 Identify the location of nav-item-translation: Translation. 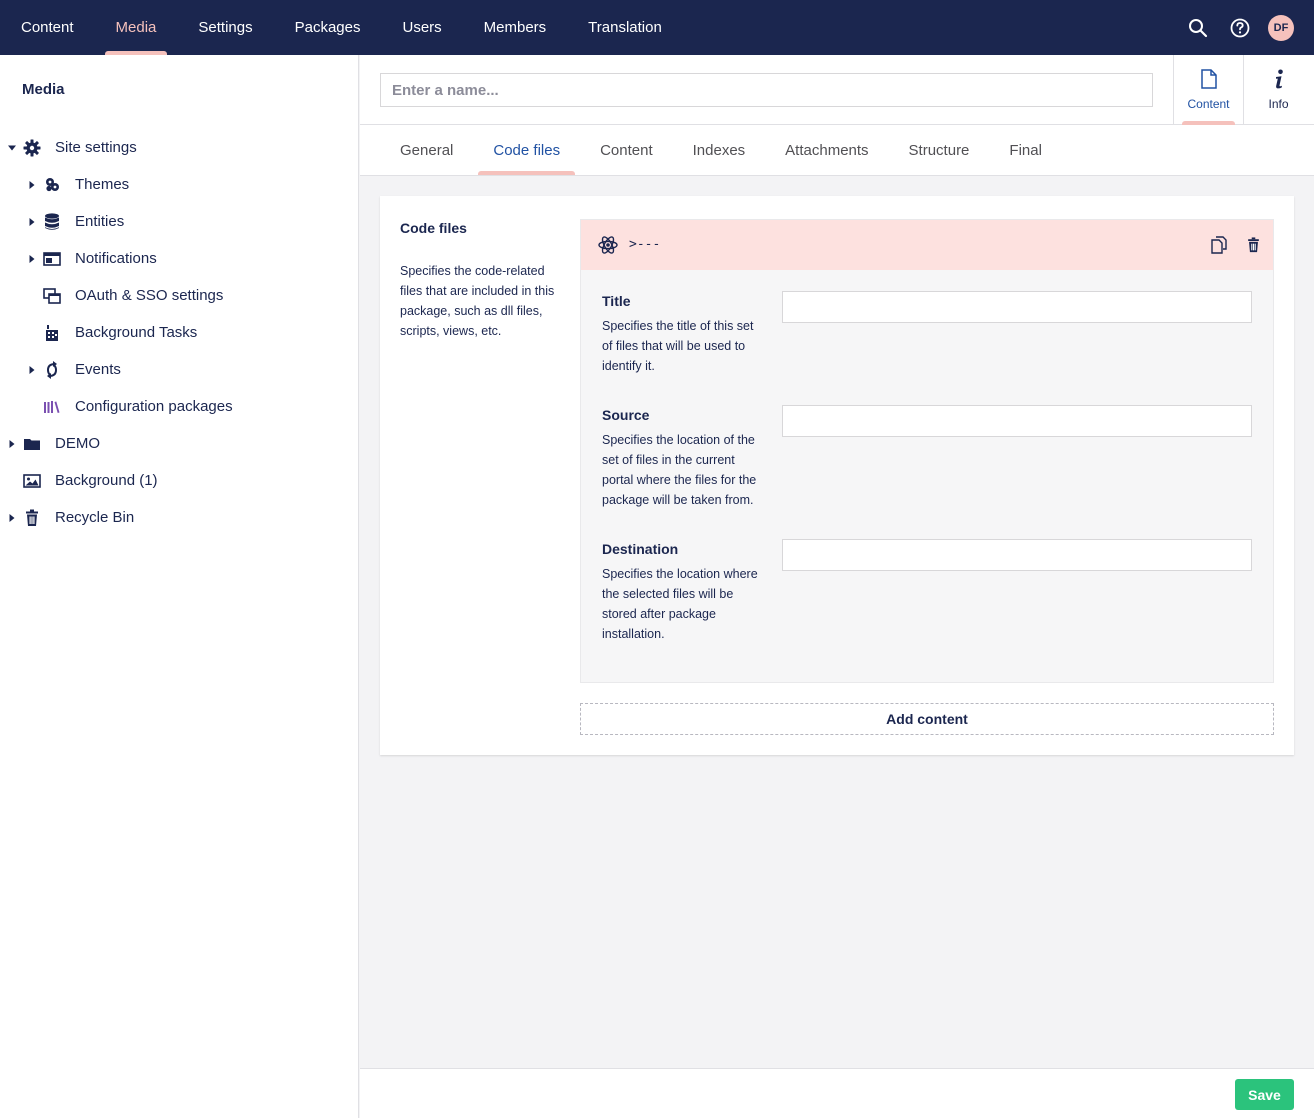
(625, 27).